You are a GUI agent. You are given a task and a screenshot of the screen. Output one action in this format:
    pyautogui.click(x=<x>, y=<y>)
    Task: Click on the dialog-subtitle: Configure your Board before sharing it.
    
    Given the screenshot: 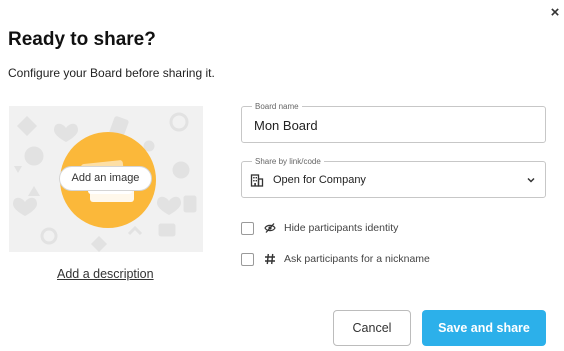 What is the action you would take?
    pyautogui.click(x=111, y=73)
    